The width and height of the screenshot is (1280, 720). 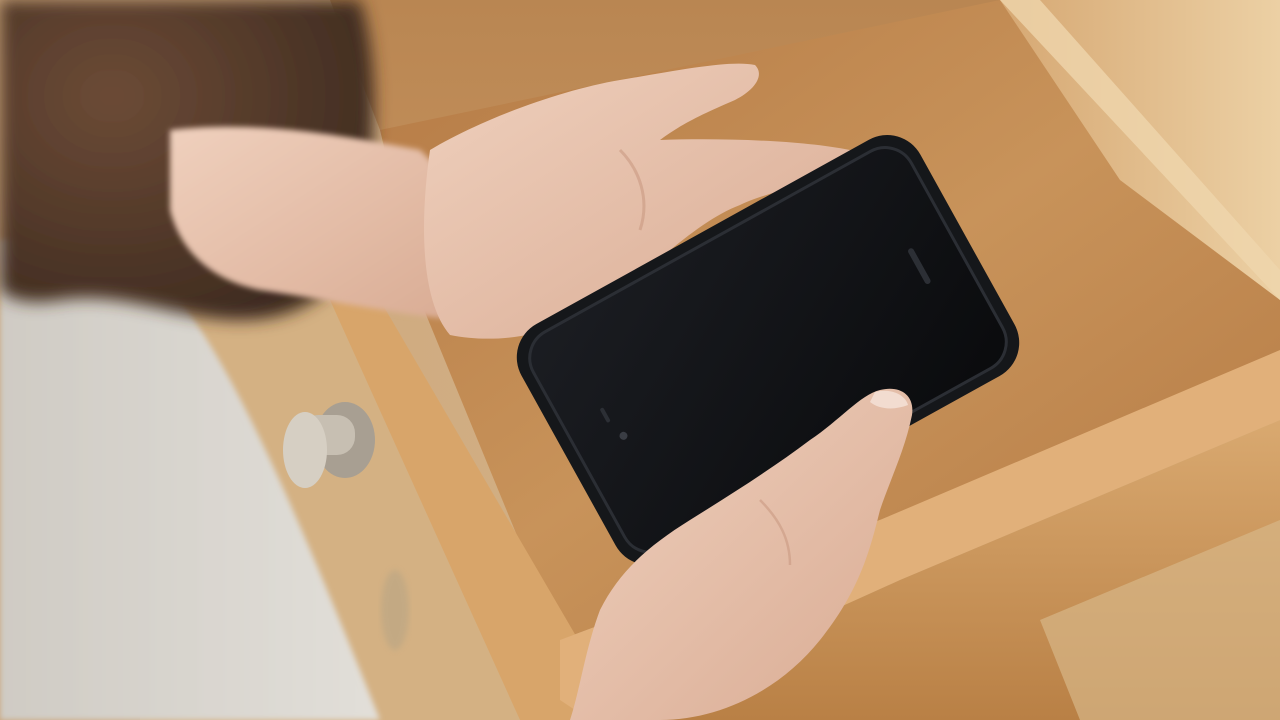 What do you see at coordinates (395, 610) in the screenshot?
I see `lower-knob-icon` at bounding box center [395, 610].